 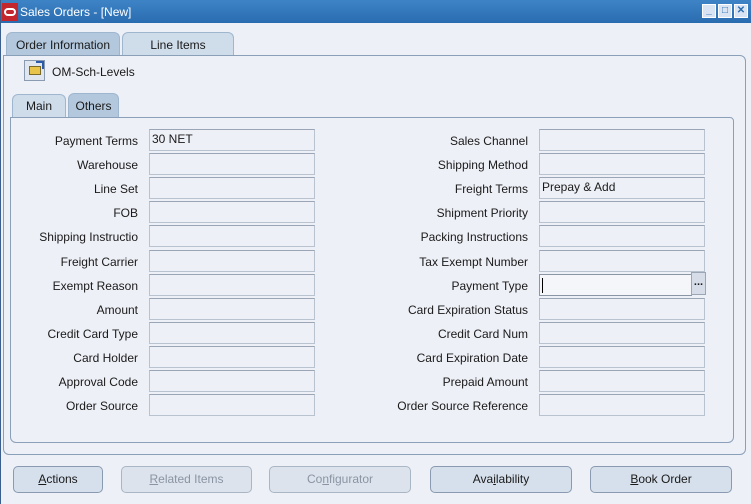 I want to click on sales-channel-field, so click(x=622, y=140).